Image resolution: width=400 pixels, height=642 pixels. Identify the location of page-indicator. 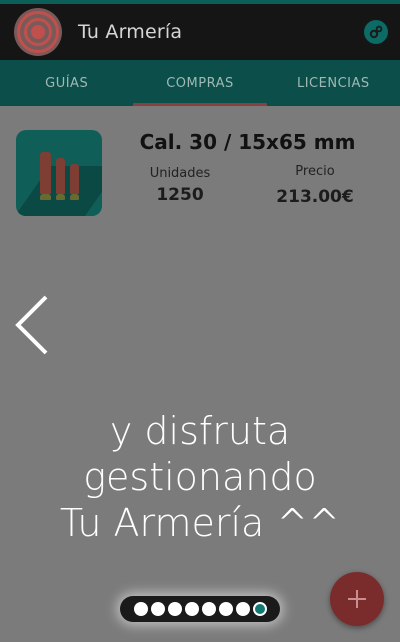
(200, 609).